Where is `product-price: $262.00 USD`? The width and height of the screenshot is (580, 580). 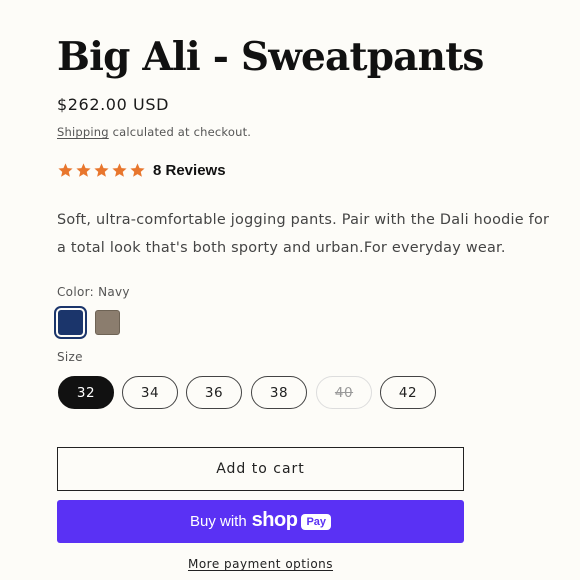 product-price: $262.00 USD is located at coordinates (113, 104).